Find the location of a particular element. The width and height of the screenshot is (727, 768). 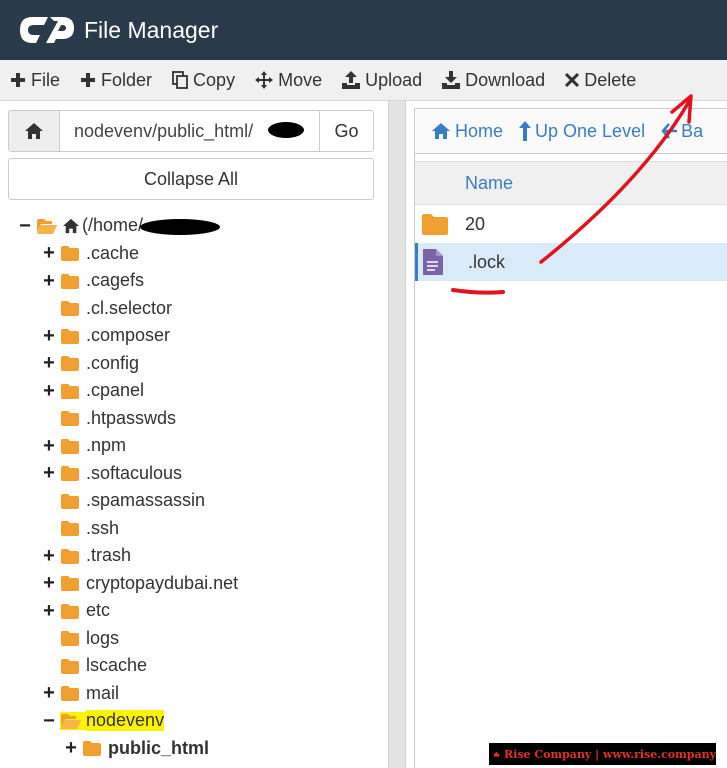

move-label: Move is located at coordinates (300, 79).